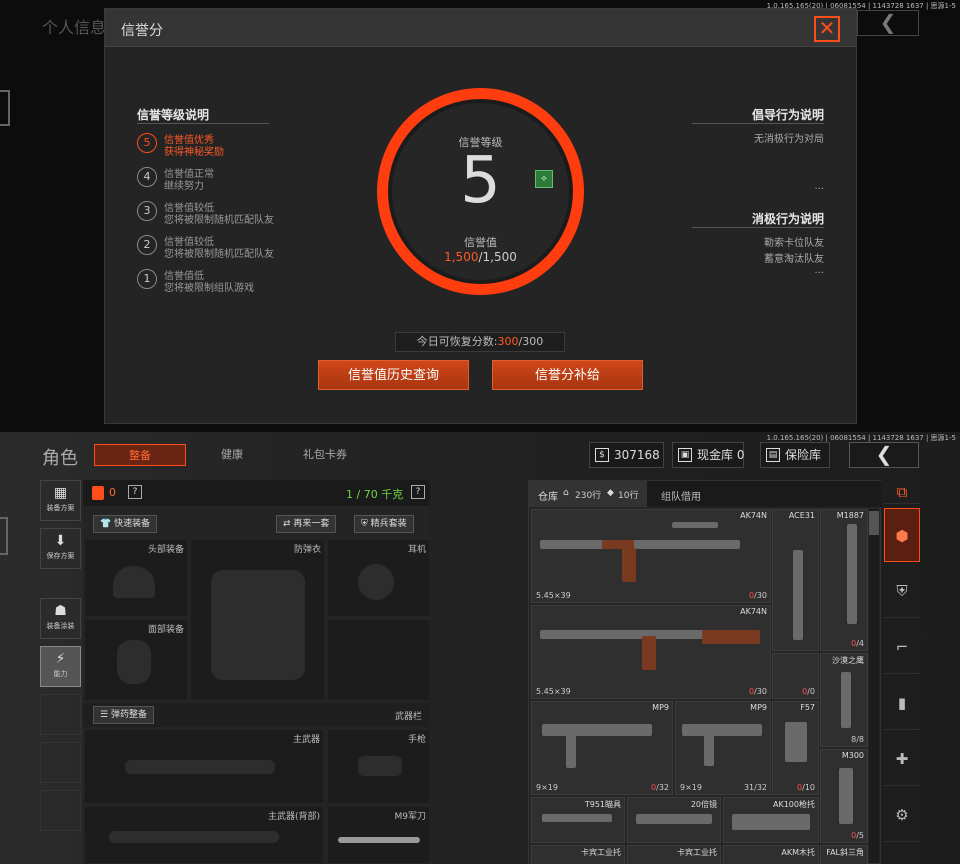 The height and width of the screenshot is (864, 960). I want to click on weapon-bar-label: 武器栏, so click(408, 717).